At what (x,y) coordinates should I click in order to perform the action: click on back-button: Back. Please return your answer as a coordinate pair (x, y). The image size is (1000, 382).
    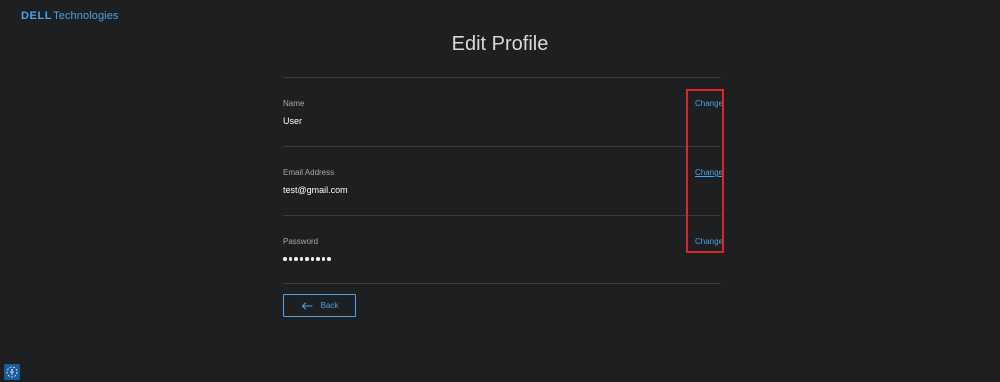
    Looking at the image, I should click on (319, 305).